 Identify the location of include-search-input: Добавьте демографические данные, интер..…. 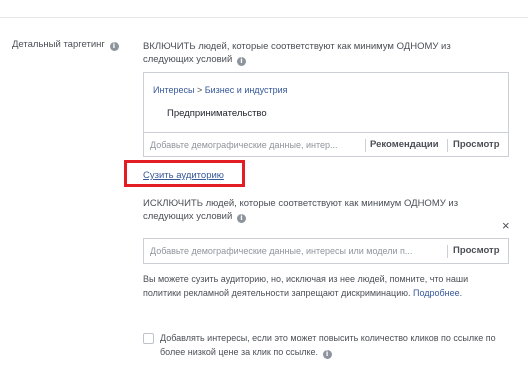
(244, 145).